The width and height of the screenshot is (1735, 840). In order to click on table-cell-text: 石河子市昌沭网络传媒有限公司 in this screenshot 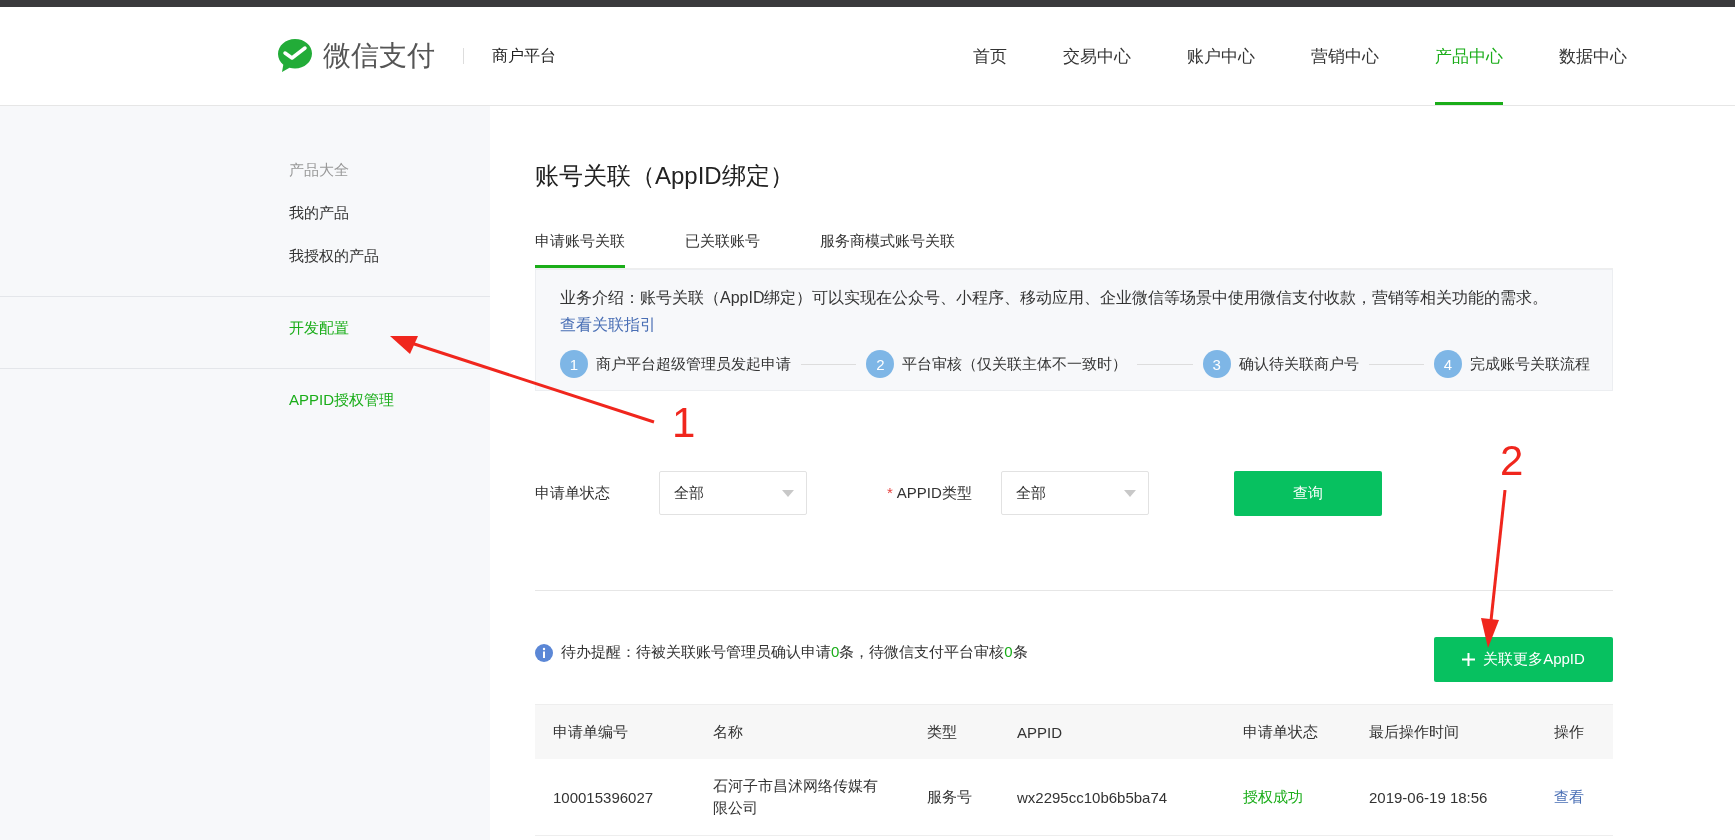, I will do `click(795, 797)`.